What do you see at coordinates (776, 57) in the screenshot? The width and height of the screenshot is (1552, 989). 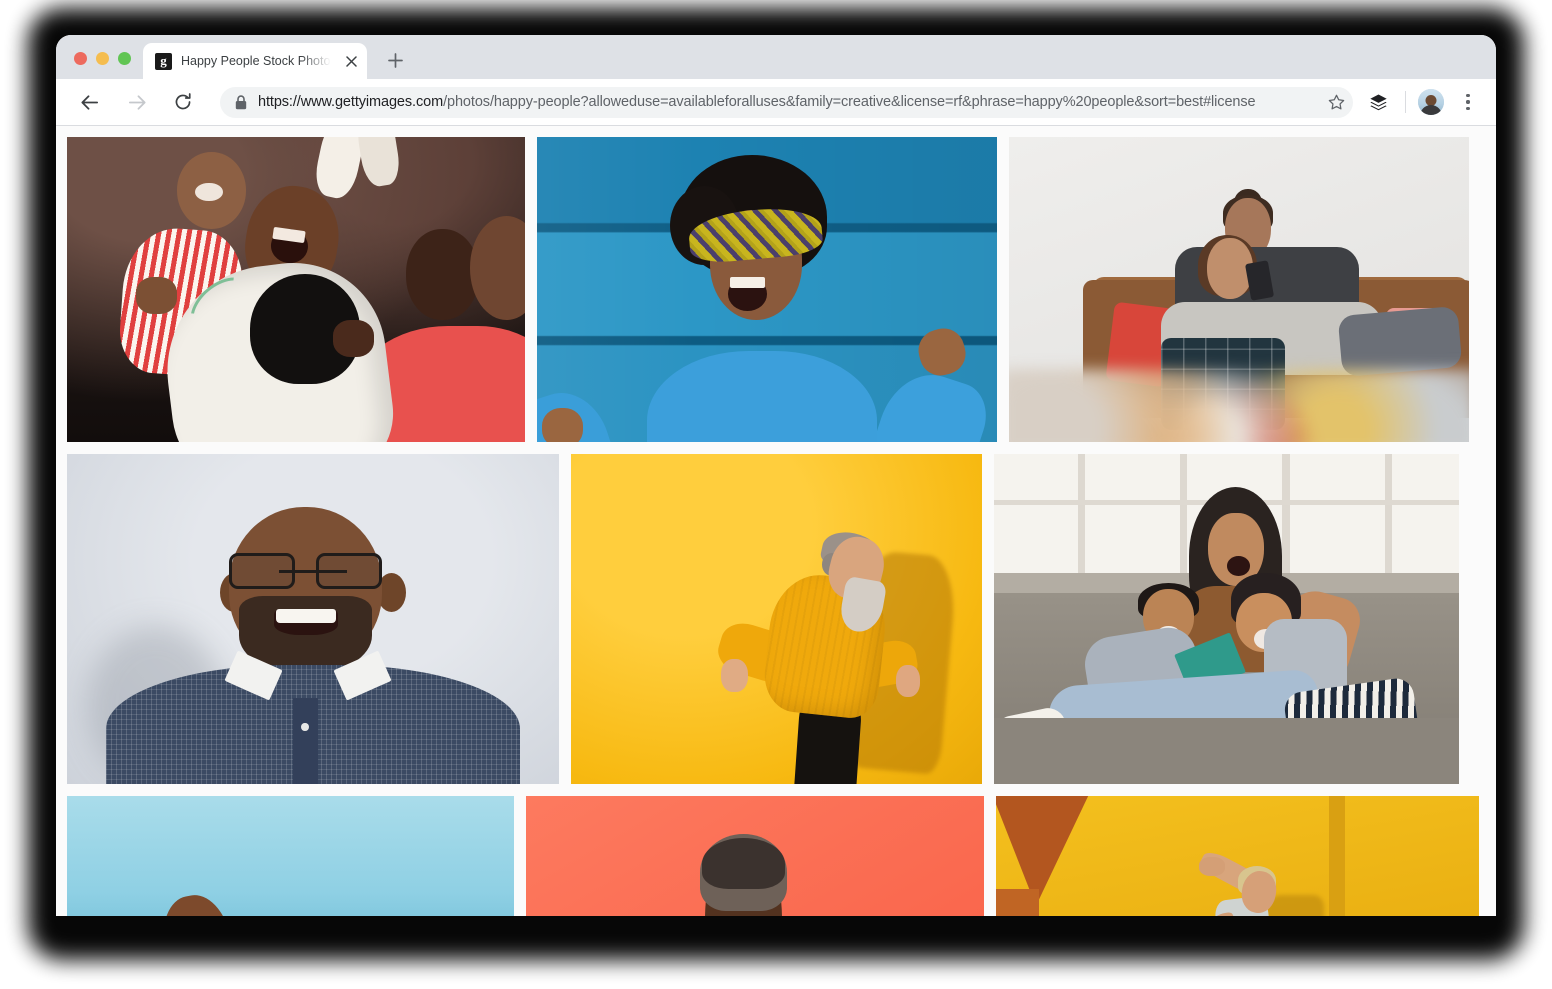 I see `tab-strip: g Happy People Stock Photos an` at bounding box center [776, 57].